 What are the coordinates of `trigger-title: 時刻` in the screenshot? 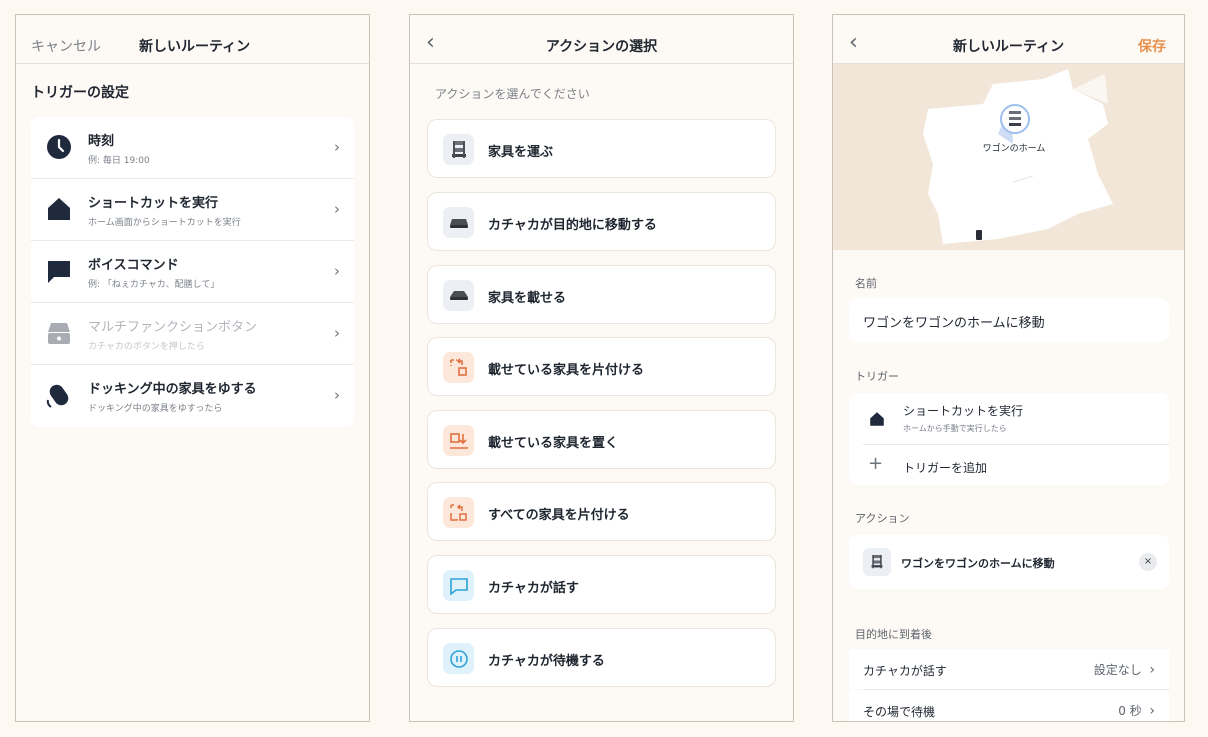 It's located at (101, 141).